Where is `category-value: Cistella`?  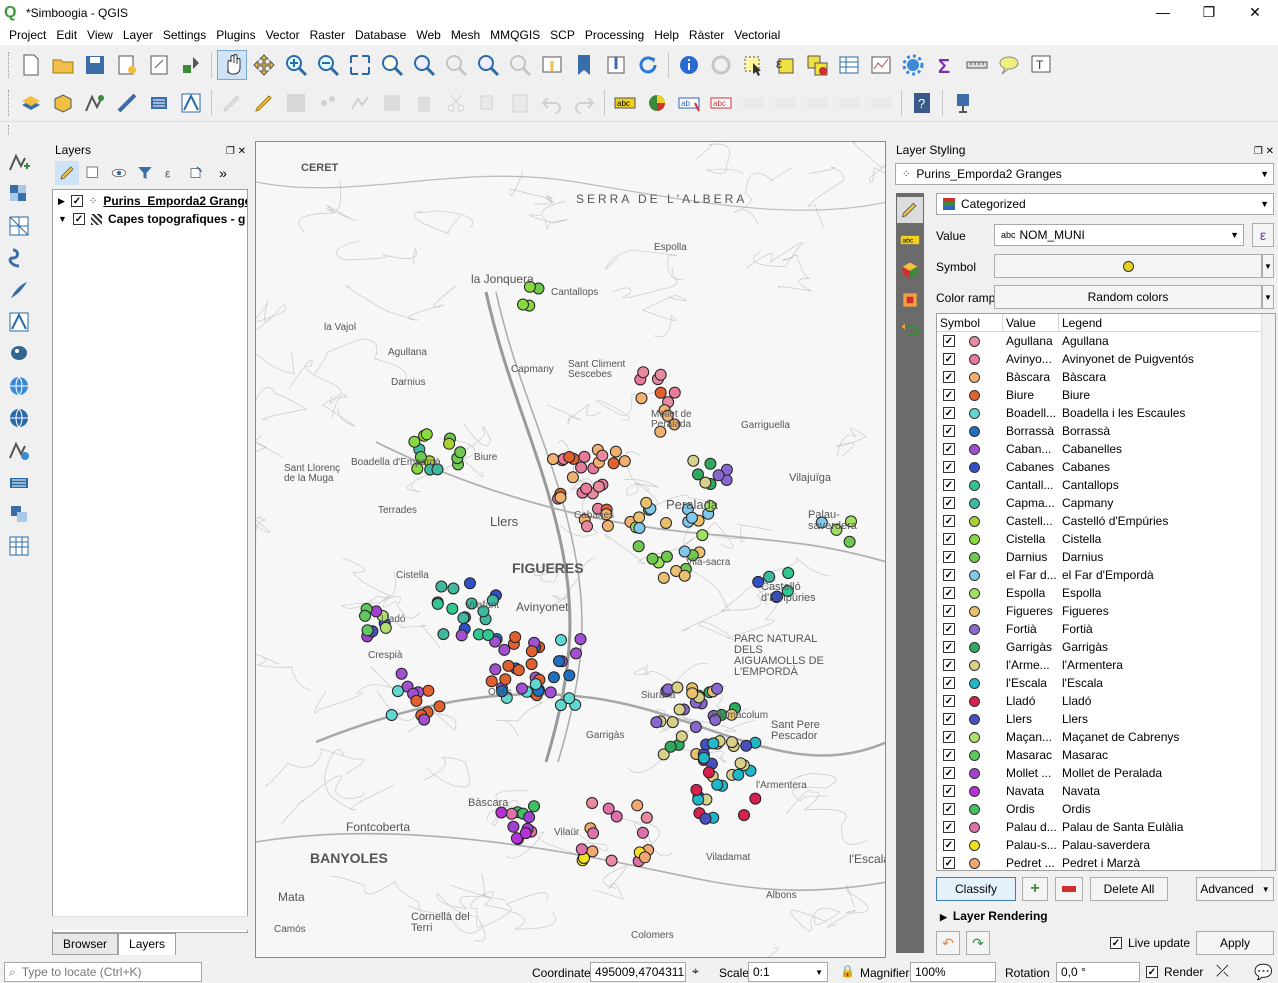 category-value: Cistella is located at coordinates (1031, 539).